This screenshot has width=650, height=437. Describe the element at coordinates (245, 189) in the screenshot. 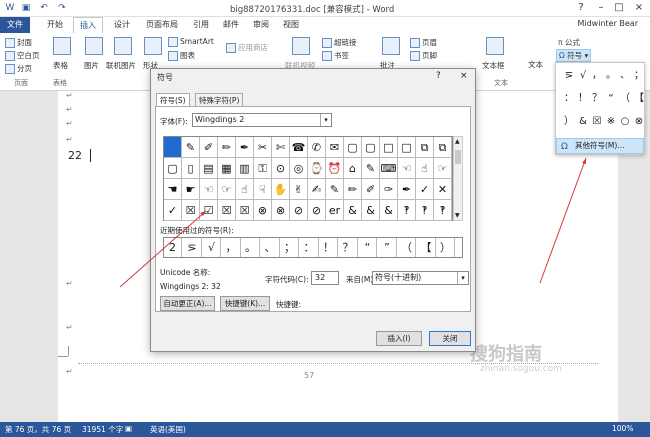

I see `symbol-cell: ☝` at that location.